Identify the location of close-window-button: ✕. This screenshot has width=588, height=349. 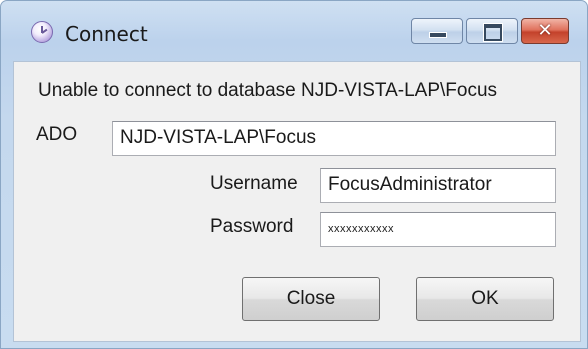
(545, 31).